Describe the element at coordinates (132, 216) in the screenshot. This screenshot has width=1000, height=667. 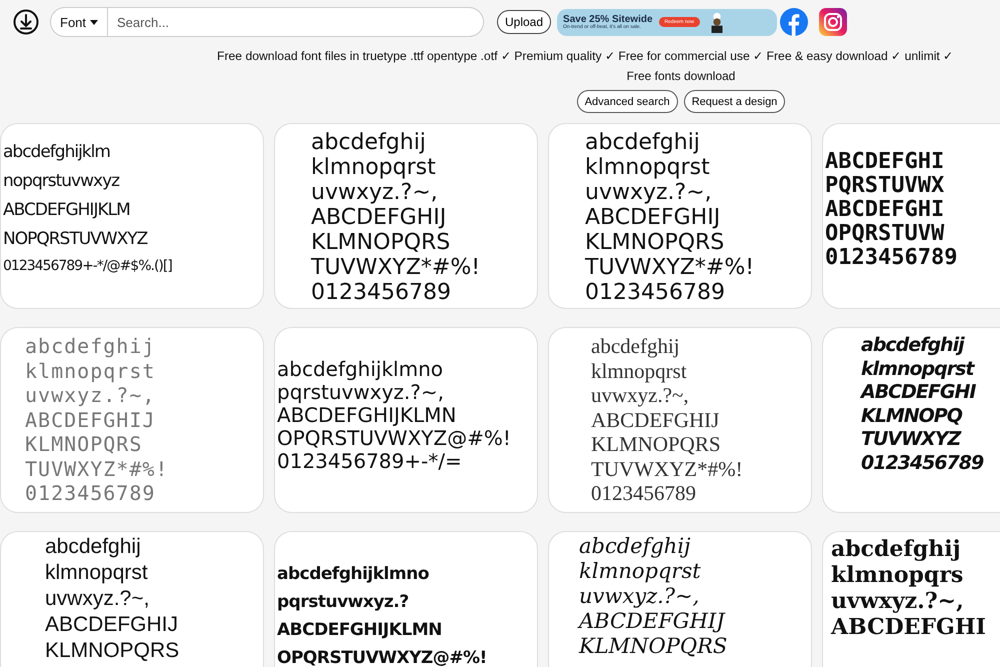
I see `font-preview-card: abcdefghijklm nopqrstuvwxyz ABCDEFGHIJKLM NOPQRSTUVWXYZ 0123456789+-*/@#$%.()[]` at that location.